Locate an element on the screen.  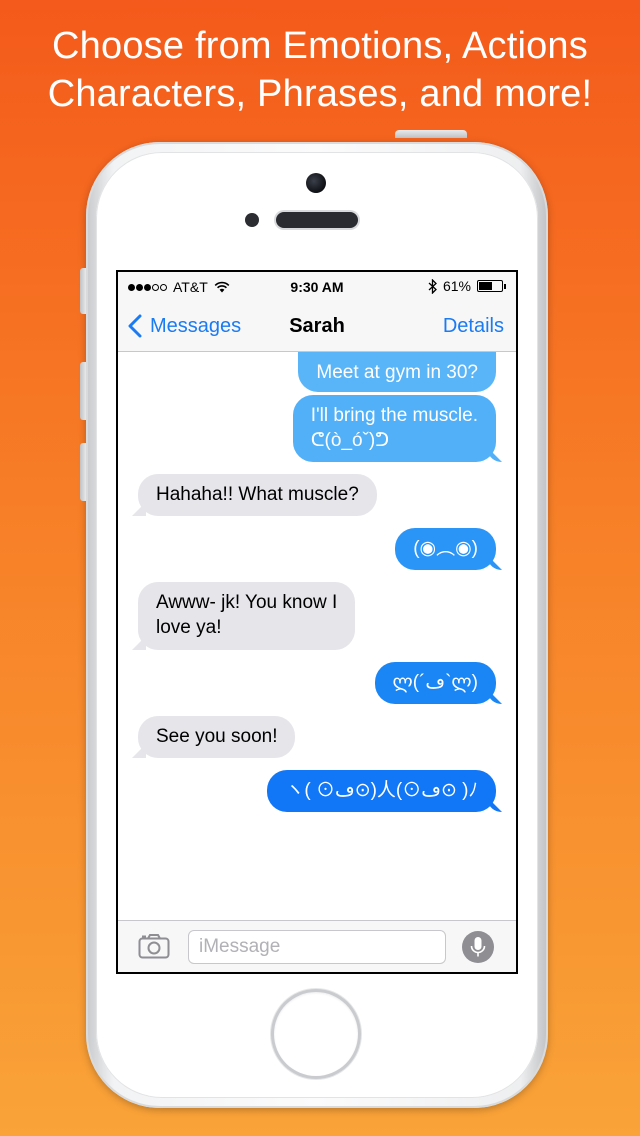
mute-switch is located at coordinates (83, 291).